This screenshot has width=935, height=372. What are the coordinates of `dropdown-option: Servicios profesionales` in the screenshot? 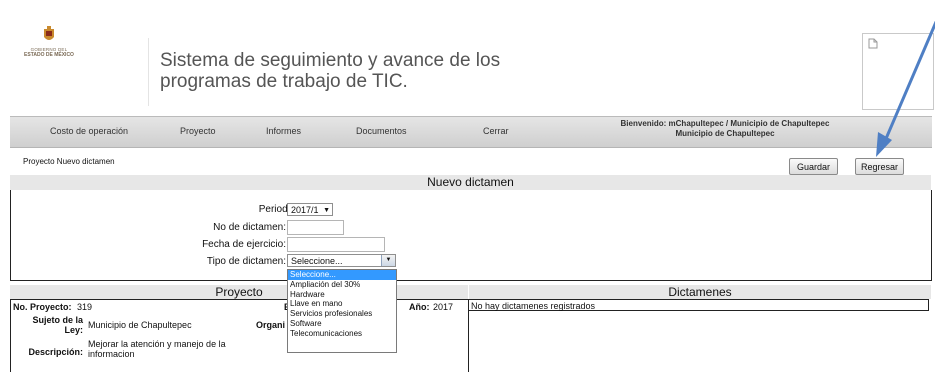 It's located at (342, 314).